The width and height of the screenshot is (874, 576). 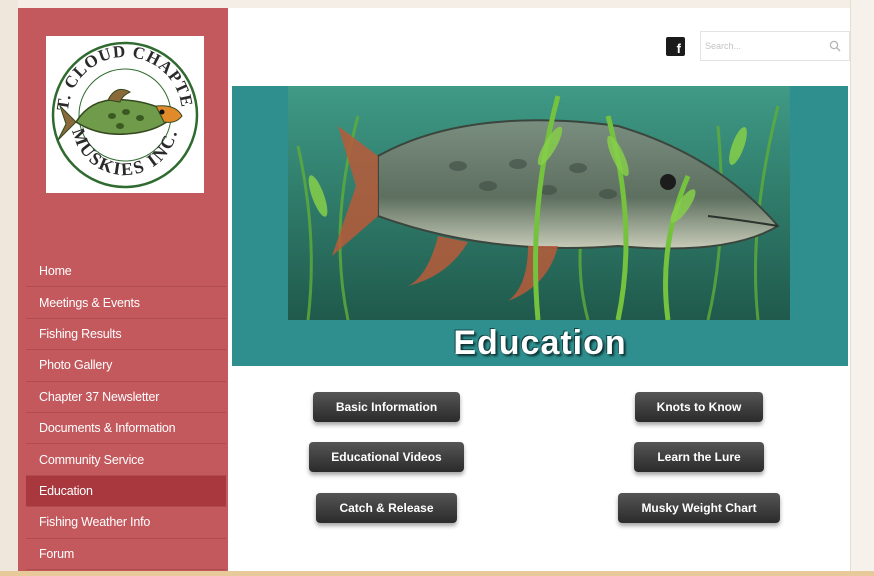 I want to click on basic-information-button: Basic Information, so click(x=386, y=407).